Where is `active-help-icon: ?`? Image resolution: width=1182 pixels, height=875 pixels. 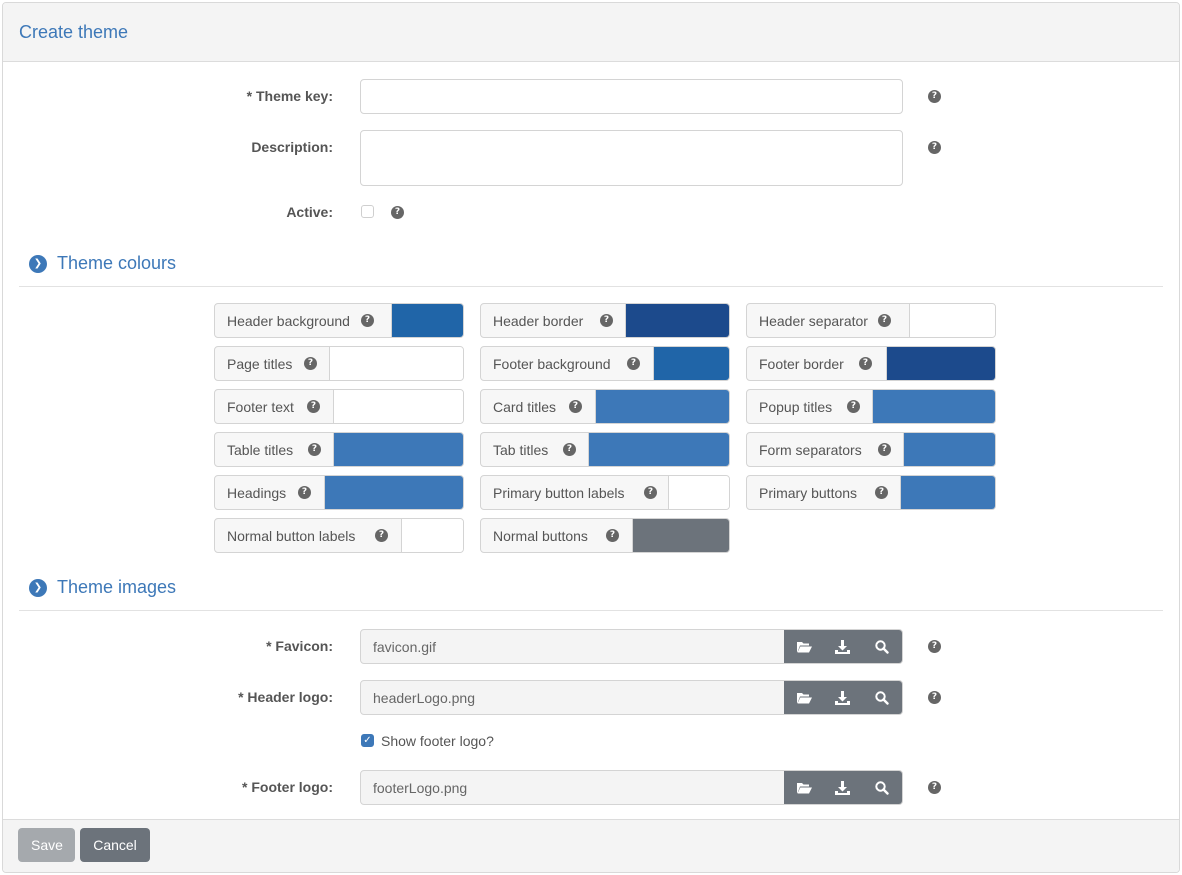 active-help-icon: ? is located at coordinates (397, 212).